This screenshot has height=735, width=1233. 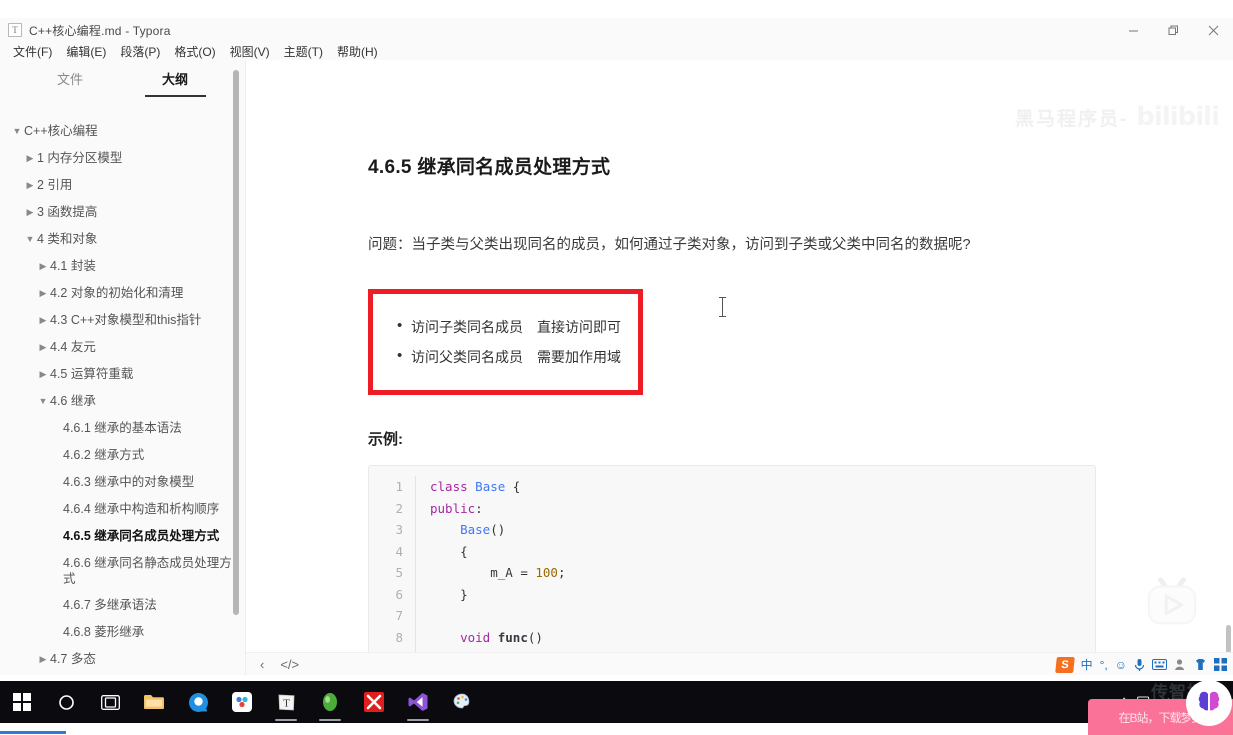 I want to click on outline-item: ▶ 4.4 友元, so click(x=123, y=347).